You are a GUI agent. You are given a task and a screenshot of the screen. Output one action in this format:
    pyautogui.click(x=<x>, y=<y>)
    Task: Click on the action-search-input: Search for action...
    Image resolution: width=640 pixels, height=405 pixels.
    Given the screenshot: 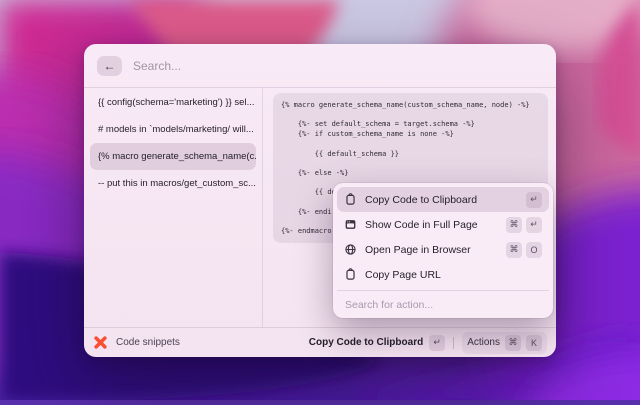 What is the action you would take?
    pyautogui.click(x=443, y=300)
    